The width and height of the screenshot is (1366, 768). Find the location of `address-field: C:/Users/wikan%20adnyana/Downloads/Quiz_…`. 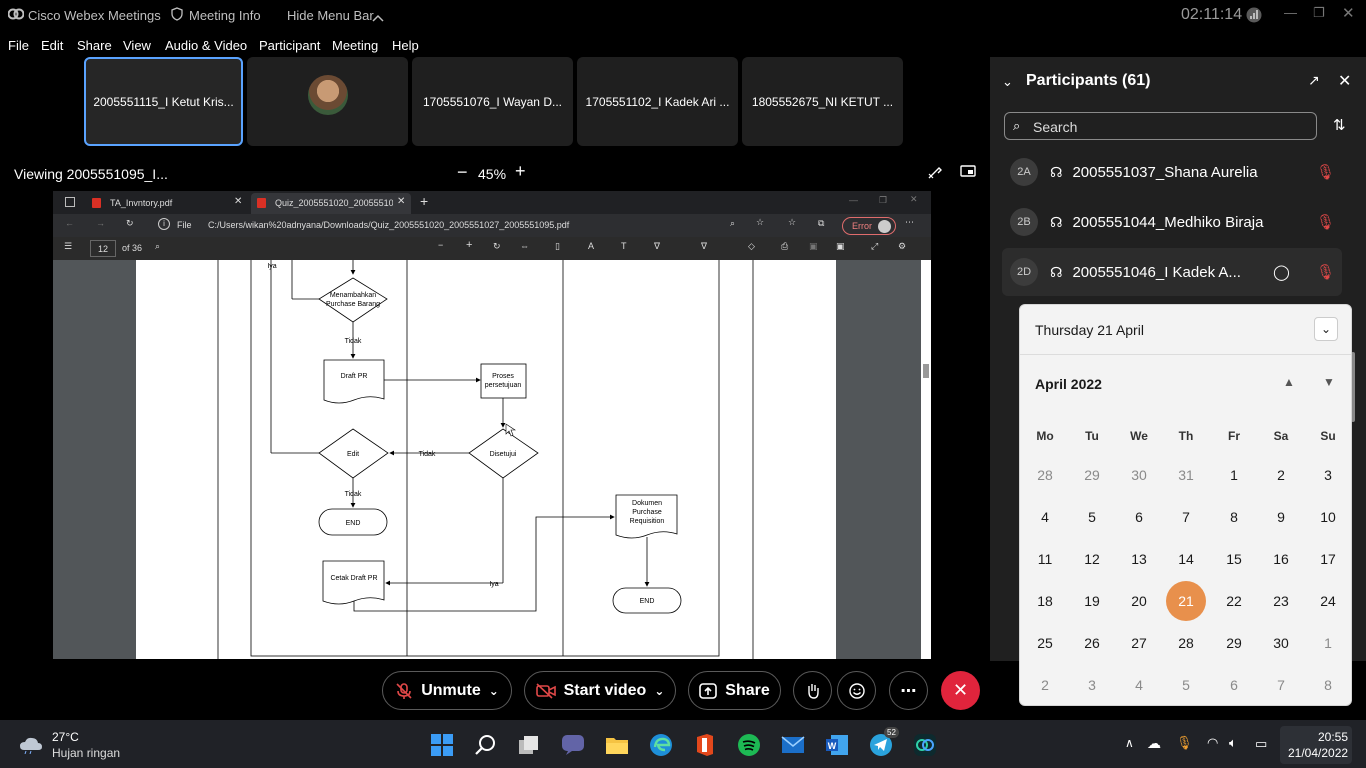

address-field: C:/Users/wikan%20adnyana/Downloads/Quiz_… is located at coordinates (388, 225).